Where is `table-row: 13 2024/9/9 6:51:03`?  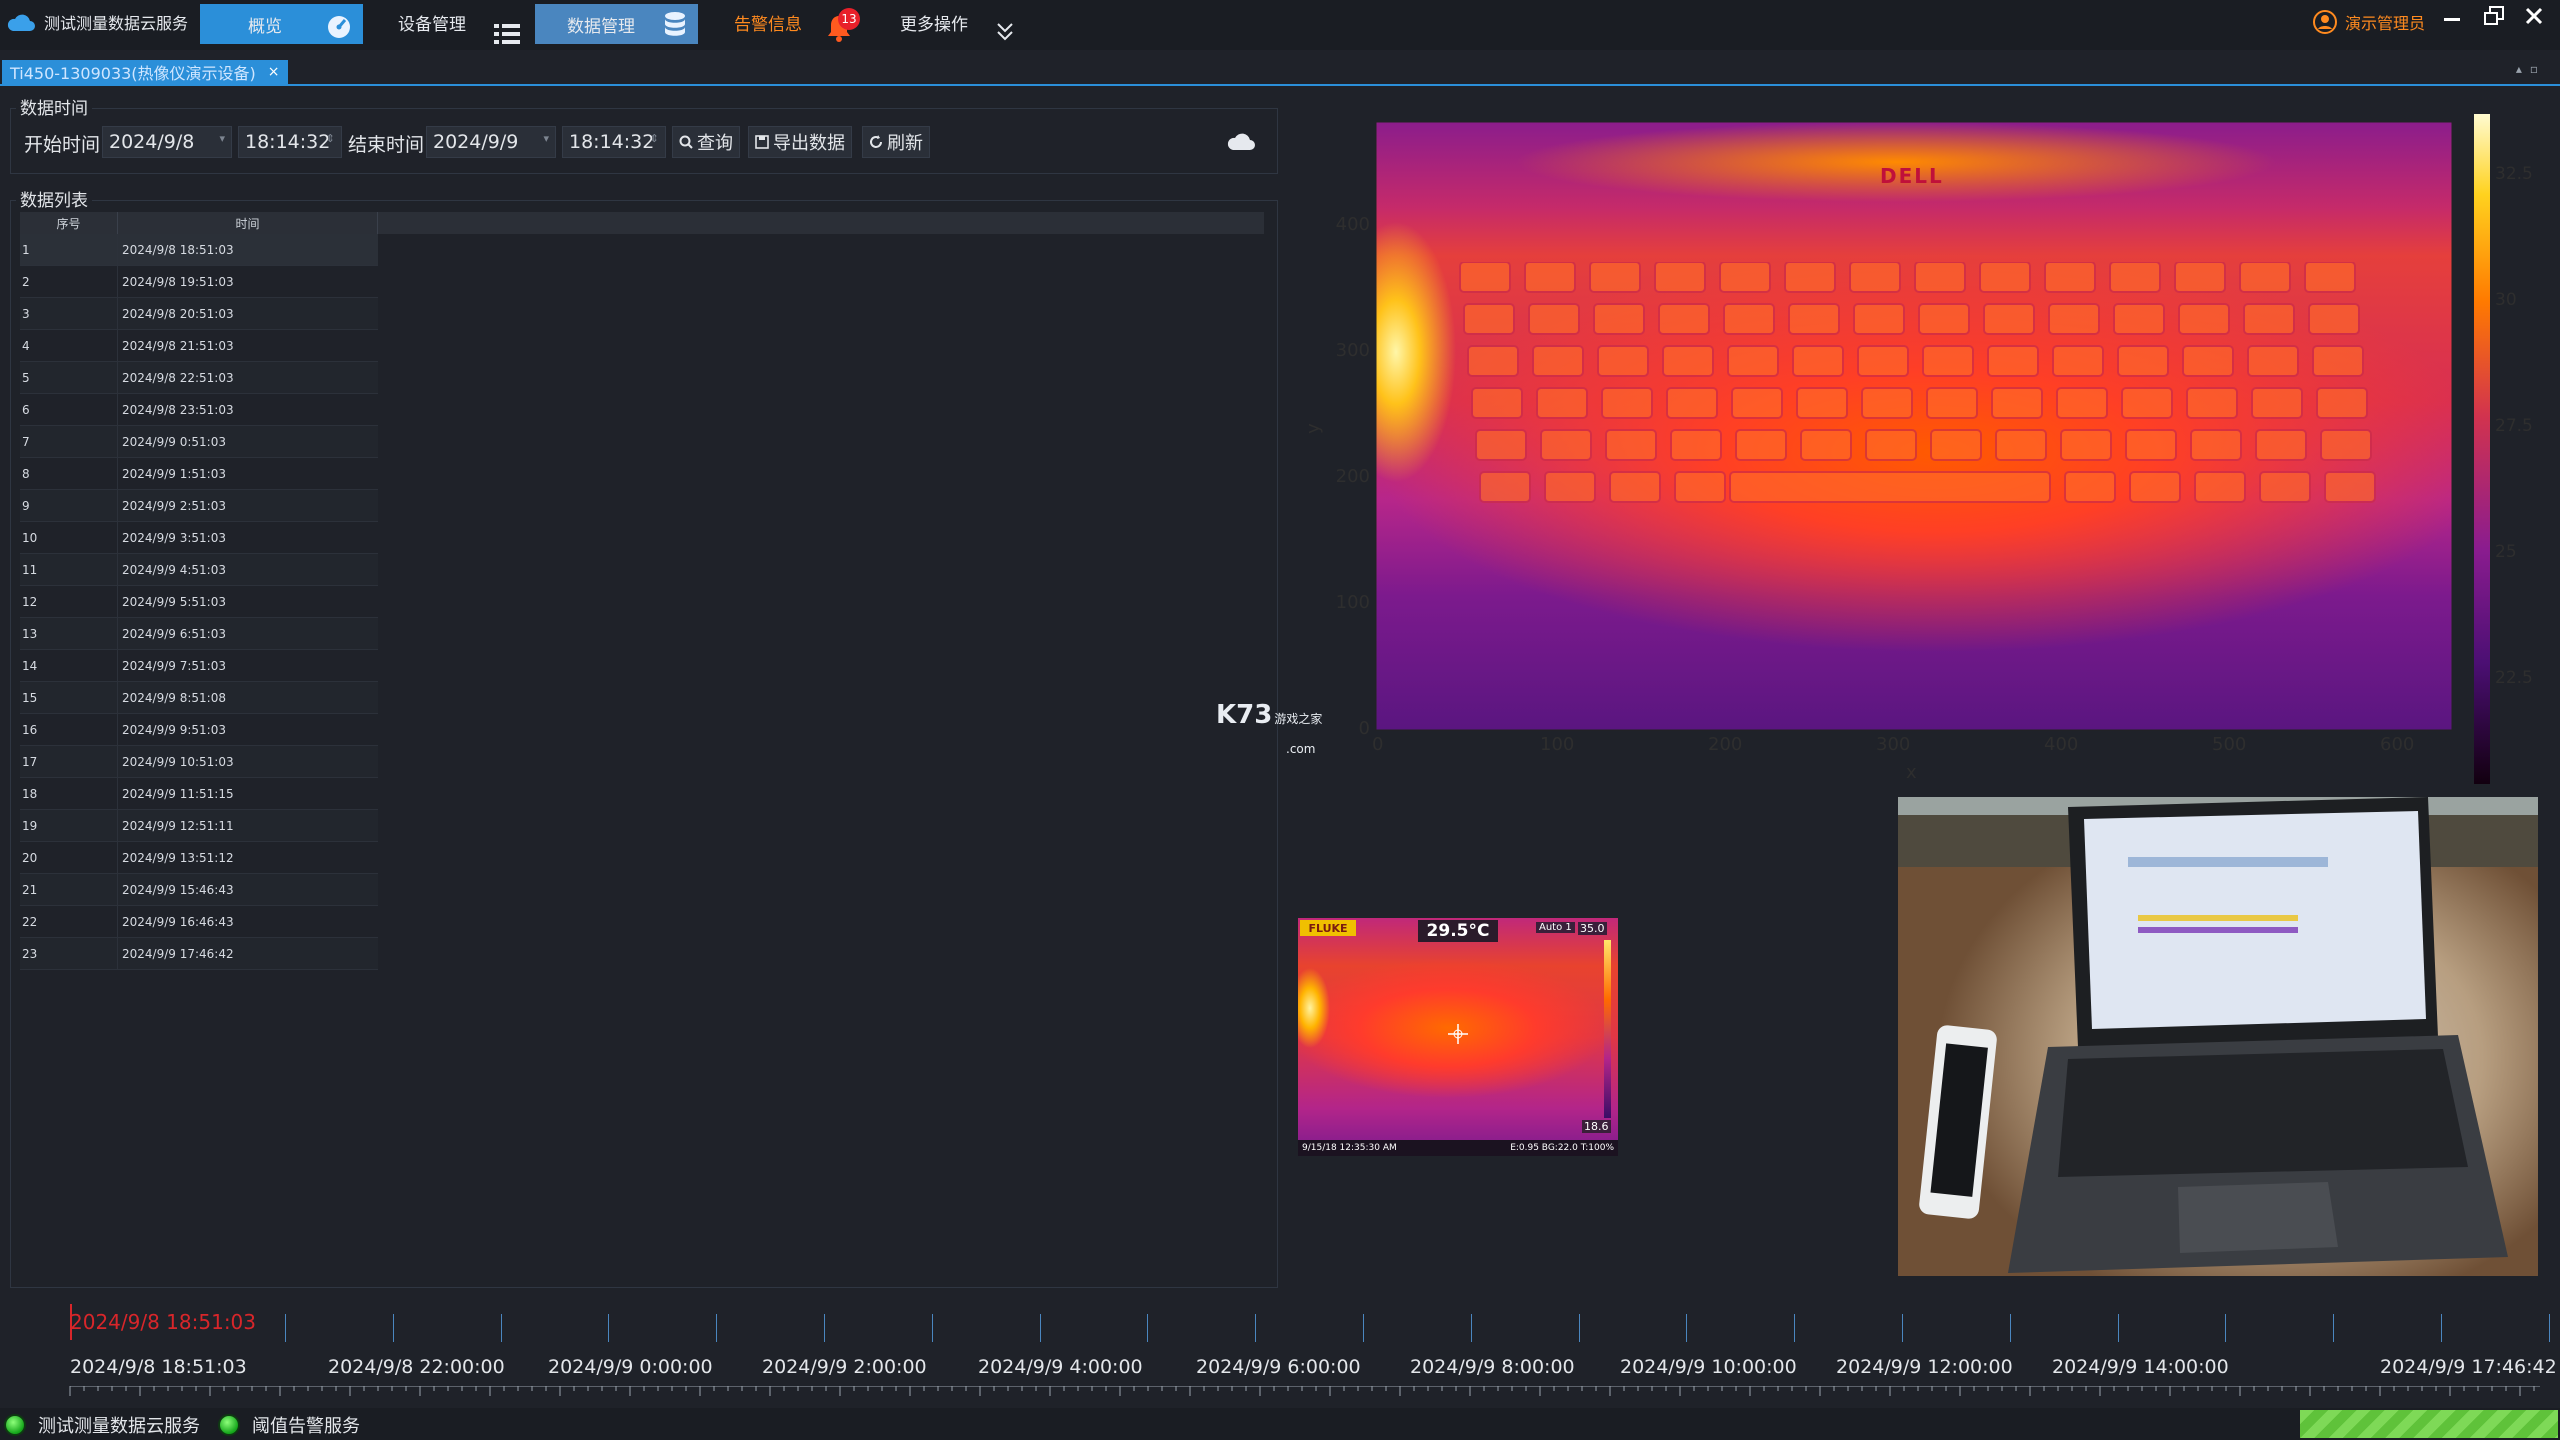 table-row: 13 2024/9/9 6:51:03 is located at coordinates (199, 634).